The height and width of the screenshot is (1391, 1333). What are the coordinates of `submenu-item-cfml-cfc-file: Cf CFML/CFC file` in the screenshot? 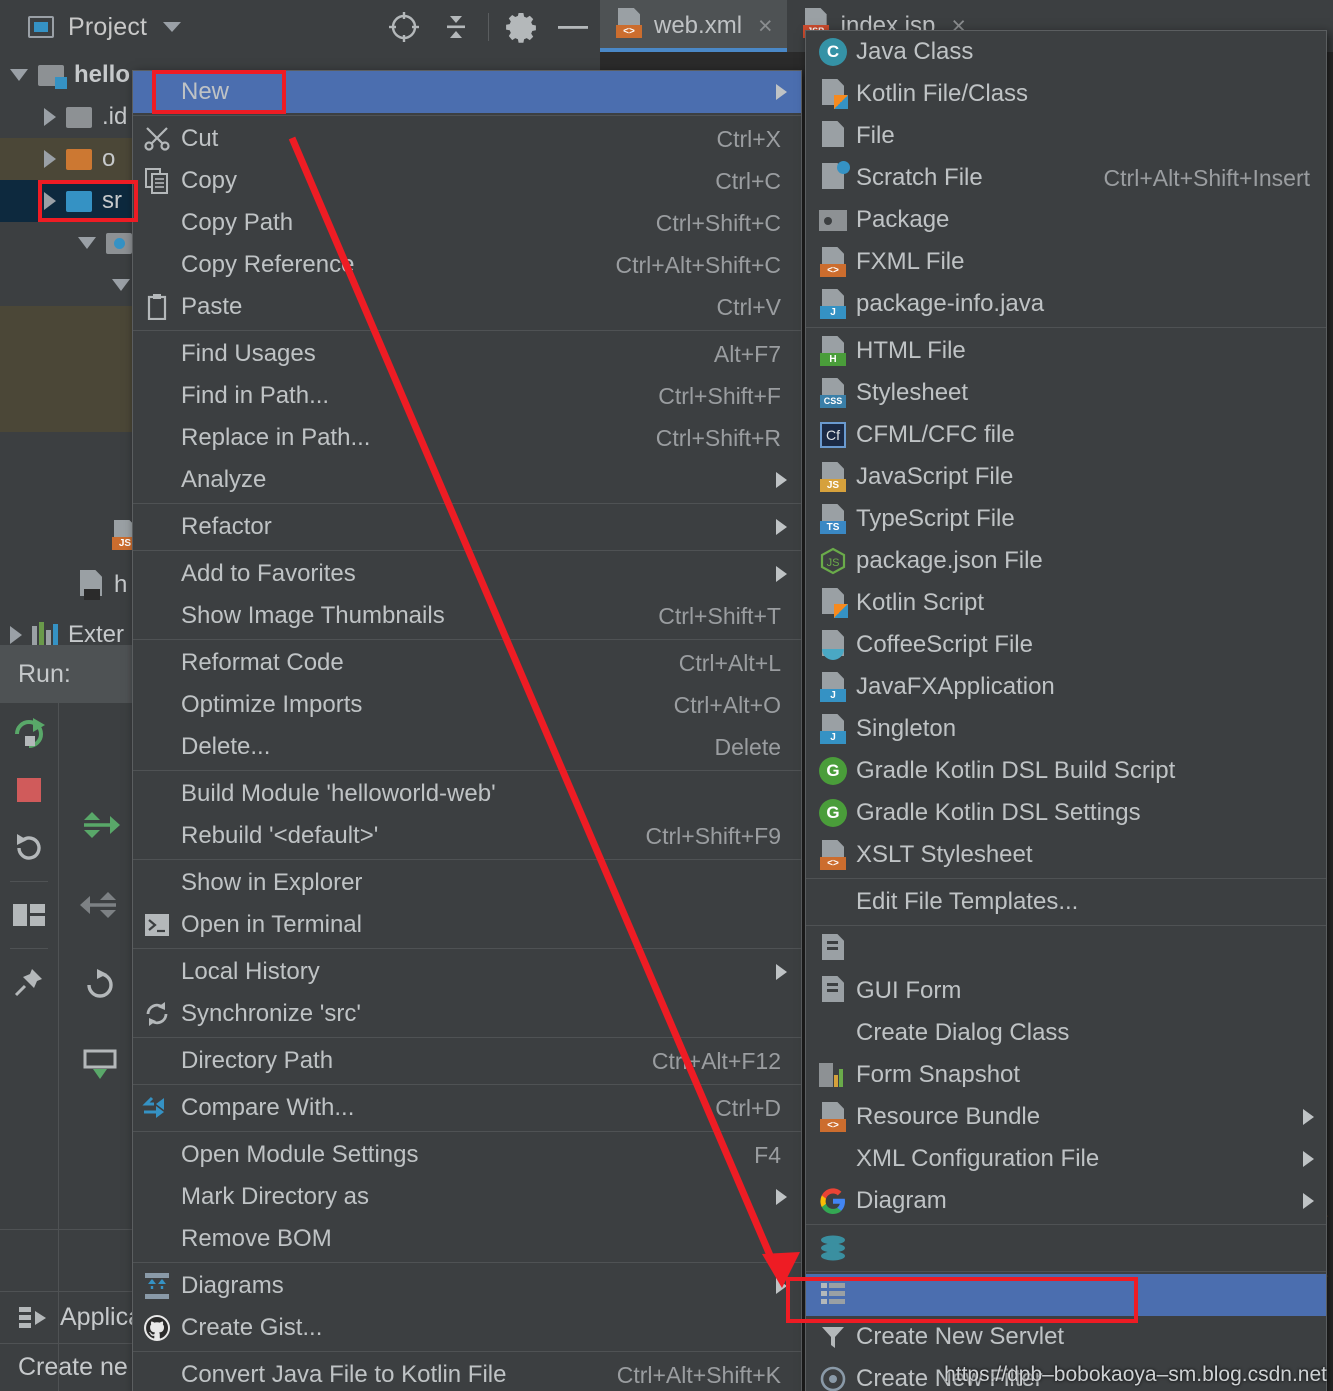 It's located at (1066, 435).